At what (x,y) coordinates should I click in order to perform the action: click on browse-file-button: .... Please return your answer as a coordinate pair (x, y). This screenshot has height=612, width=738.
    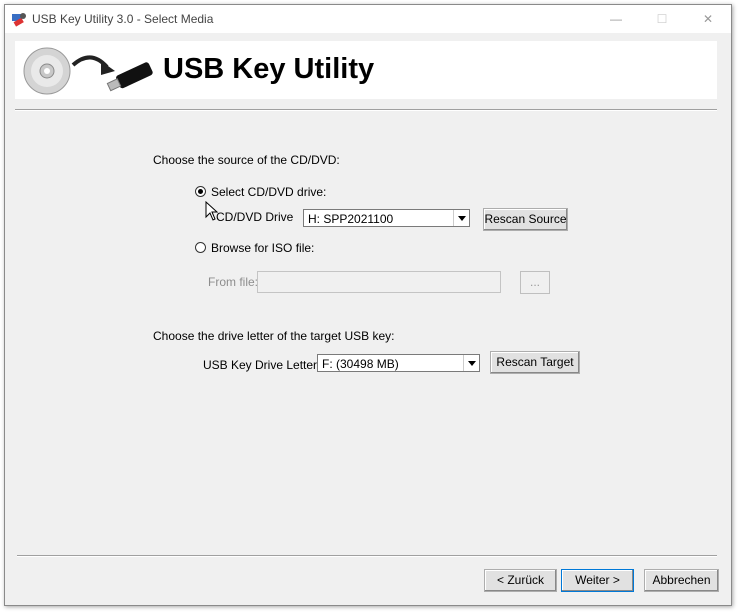
    Looking at the image, I should click on (535, 282).